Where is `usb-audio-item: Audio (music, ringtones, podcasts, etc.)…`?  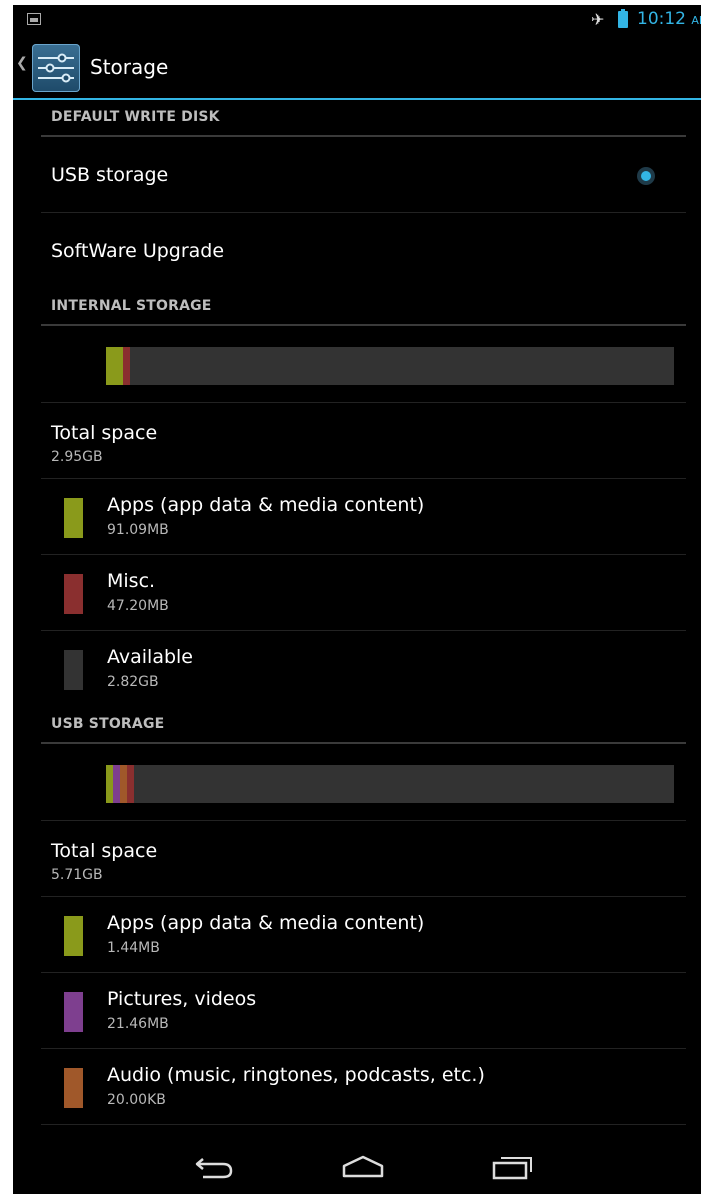
usb-audio-item: Audio (music, ringtones, podcasts, etc.)… is located at coordinates (363, 1087).